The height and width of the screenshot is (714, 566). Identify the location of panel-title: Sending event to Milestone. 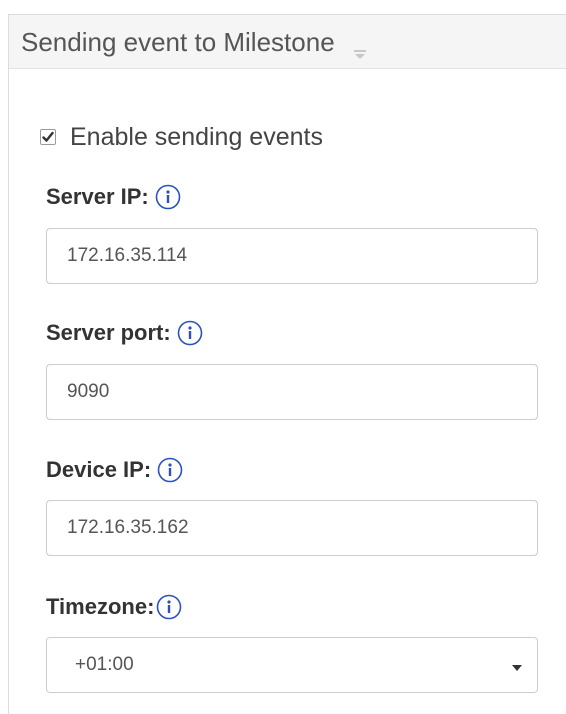
(194, 43).